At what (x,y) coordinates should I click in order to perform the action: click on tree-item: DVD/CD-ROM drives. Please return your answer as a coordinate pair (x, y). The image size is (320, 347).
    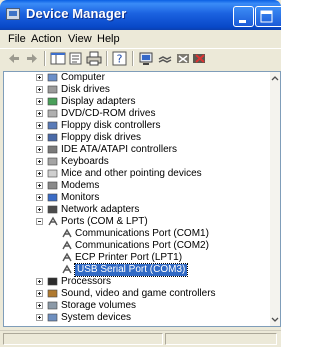
    Looking at the image, I should click on (135, 114).